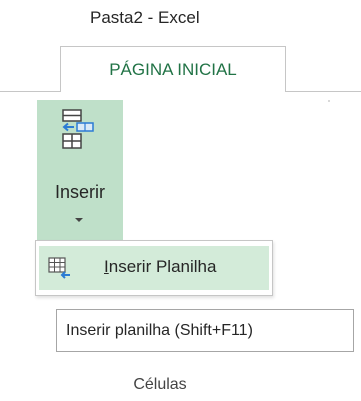  I want to click on inserir-button: Inserir, so click(80, 175).